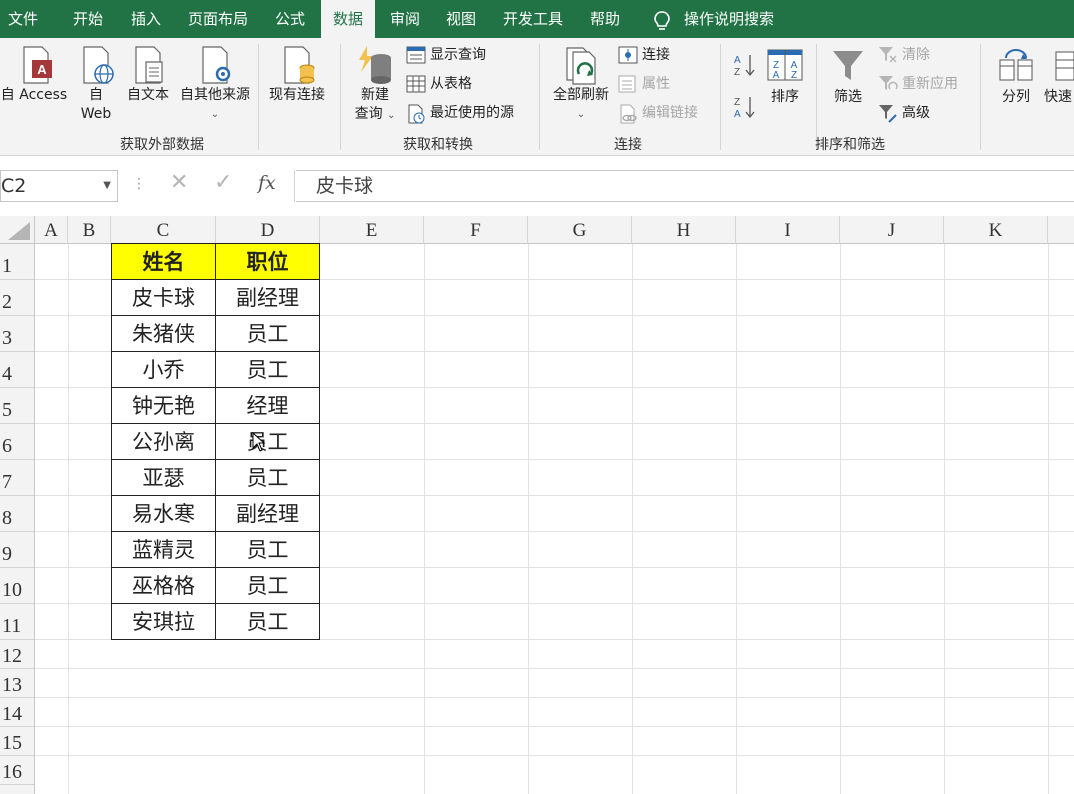 Image resolution: width=1074 pixels, height=794 pixels. Describe the element at coordinates (17, 298) in the screenshot. I see `row-header-2: 2` at that location.